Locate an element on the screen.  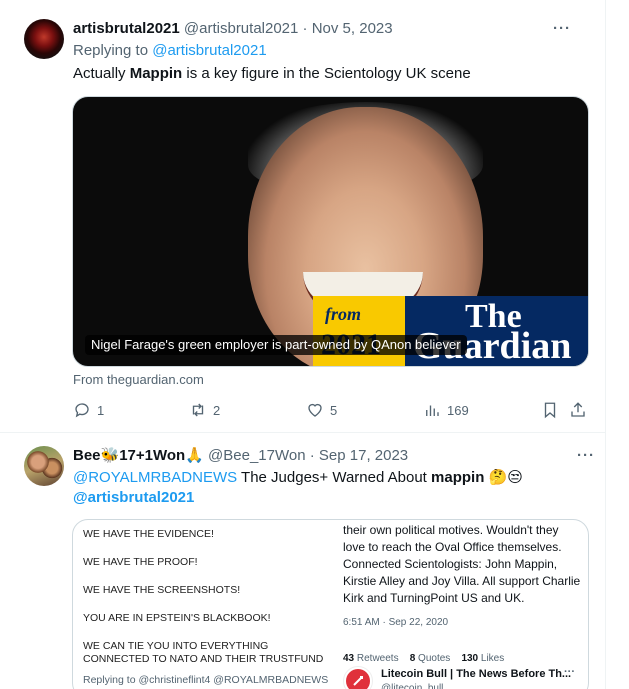
replying-to: Replying to @artisbrutal2021 is located at coordinates (170, 51).